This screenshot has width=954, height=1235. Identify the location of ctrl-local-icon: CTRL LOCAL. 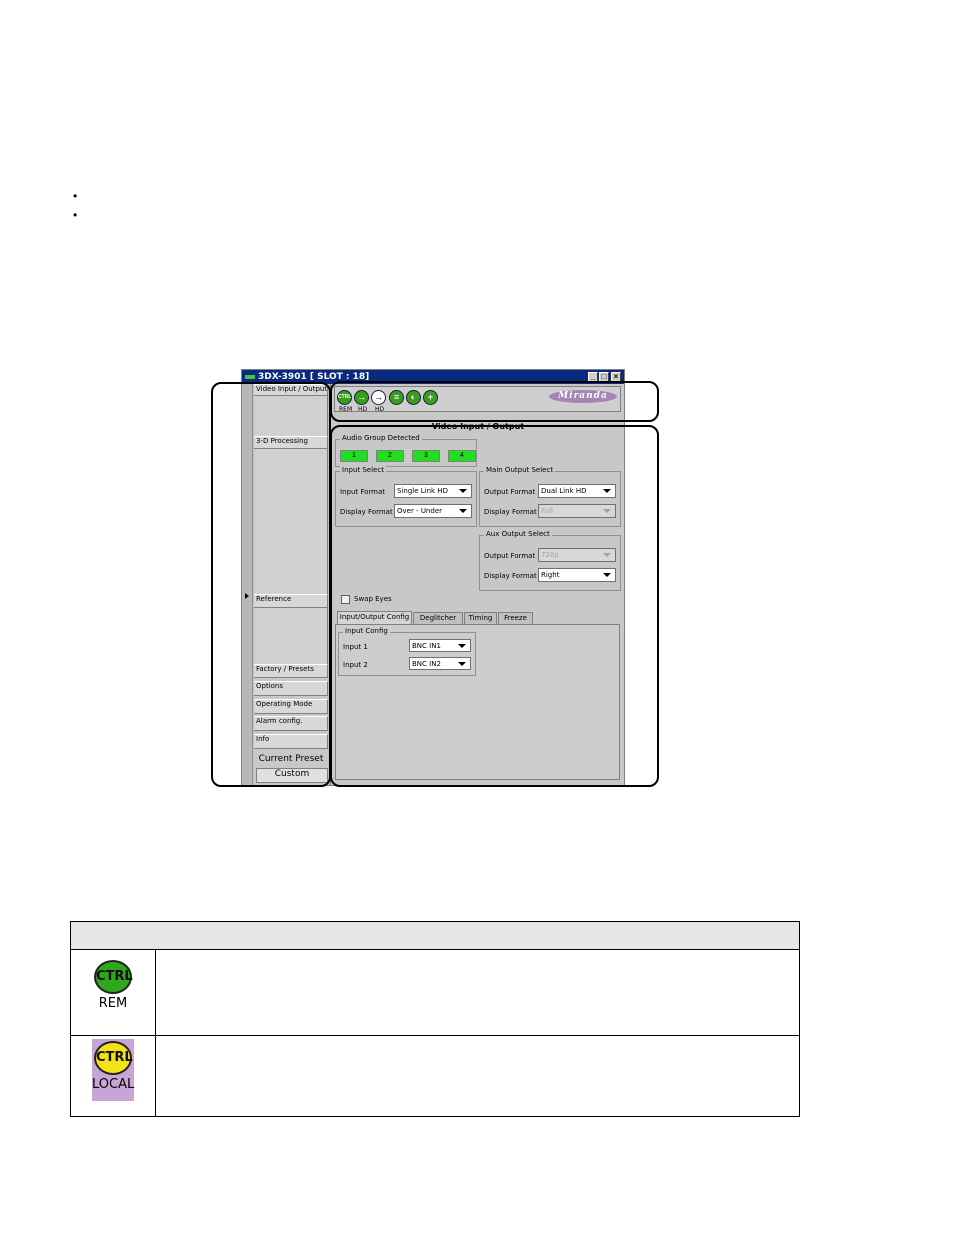
(113, 1070).